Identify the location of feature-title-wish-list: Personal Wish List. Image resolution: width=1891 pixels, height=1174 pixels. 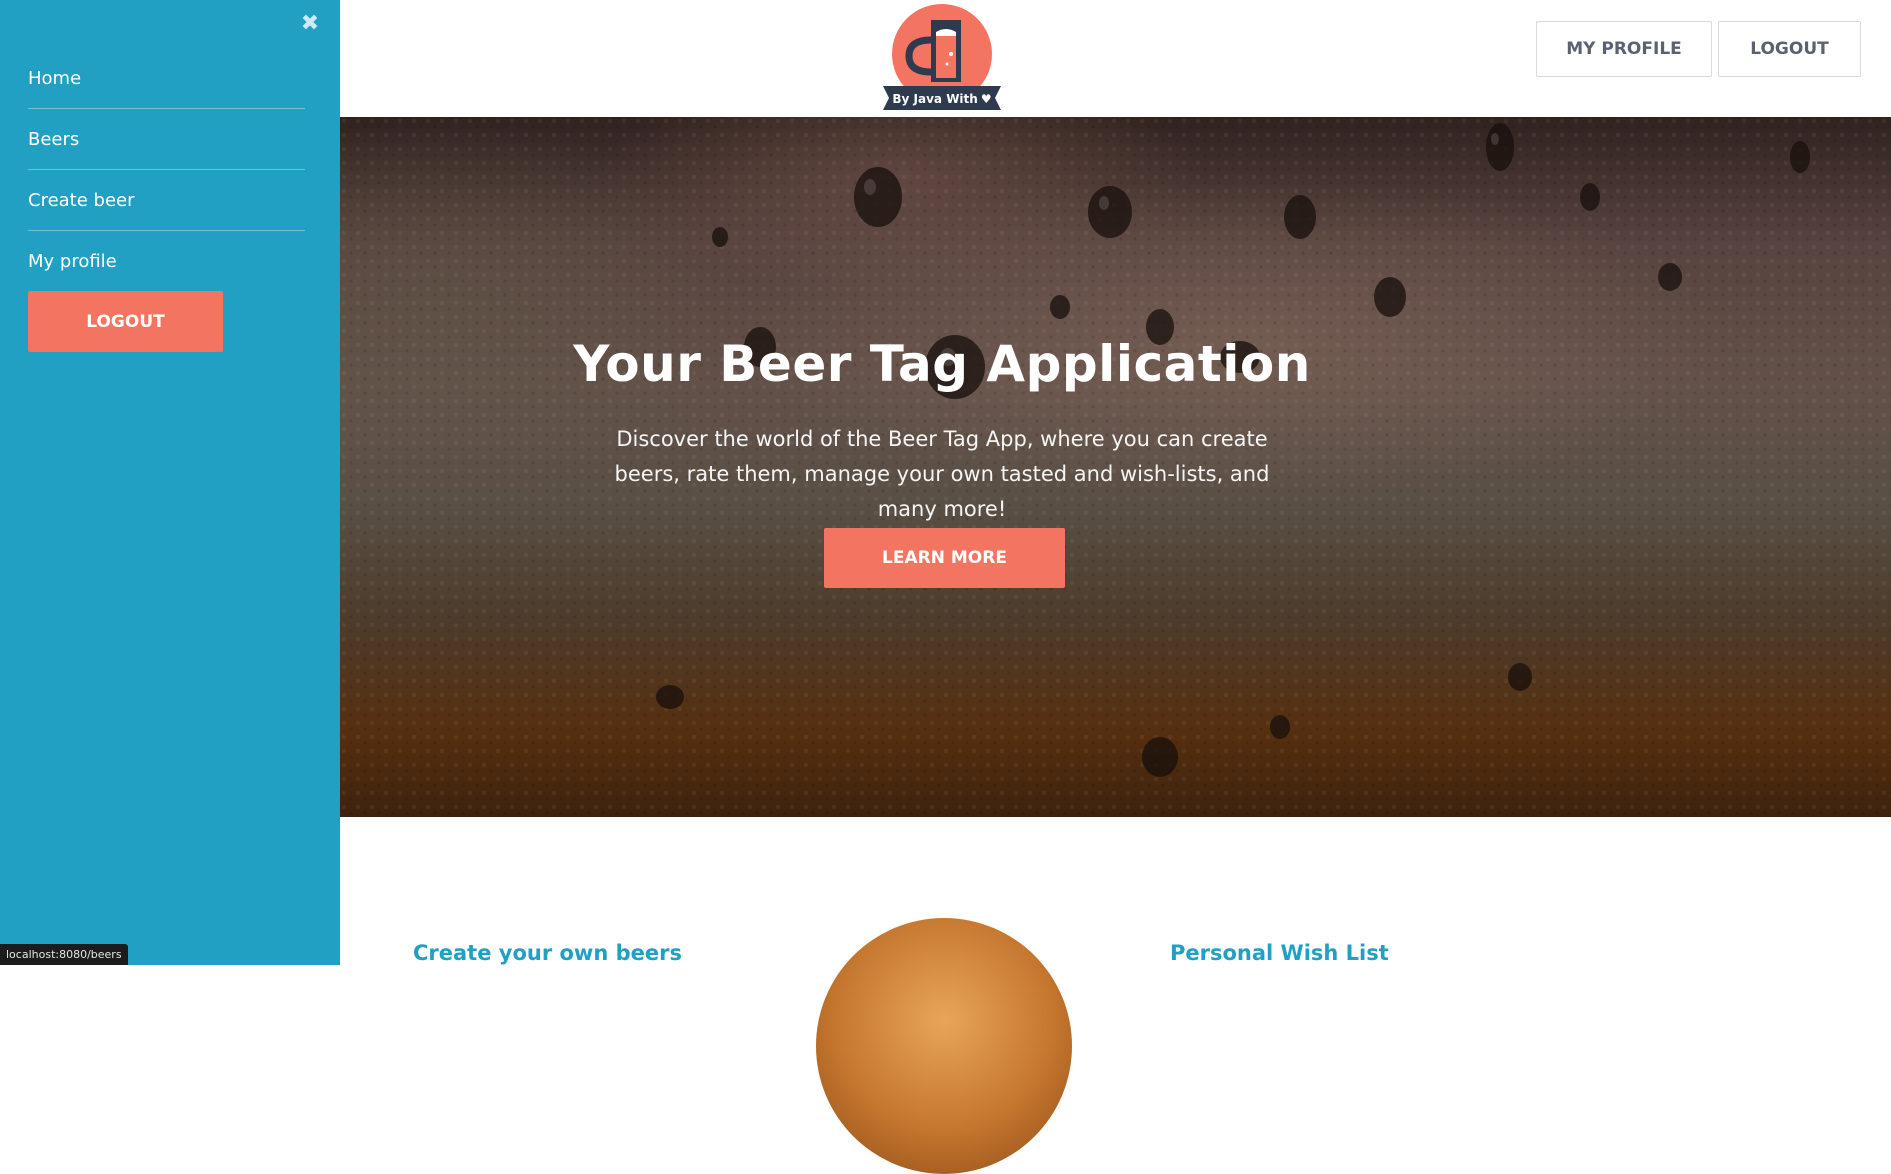
(1279, 953).